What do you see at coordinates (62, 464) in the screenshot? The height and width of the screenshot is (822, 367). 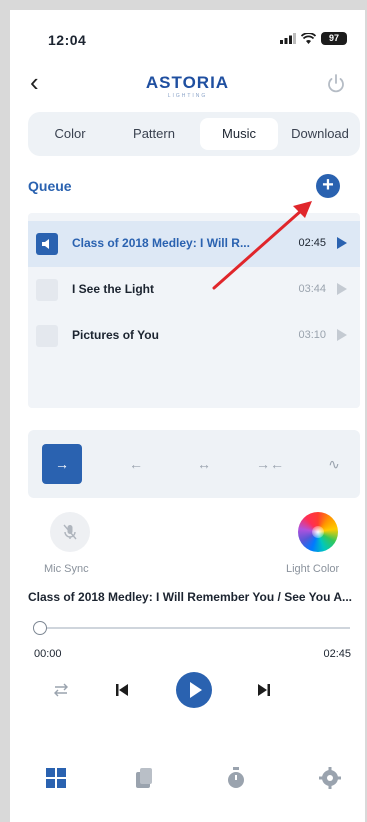 I see `mode-forward-button: →` at bounding box center [62, 464].